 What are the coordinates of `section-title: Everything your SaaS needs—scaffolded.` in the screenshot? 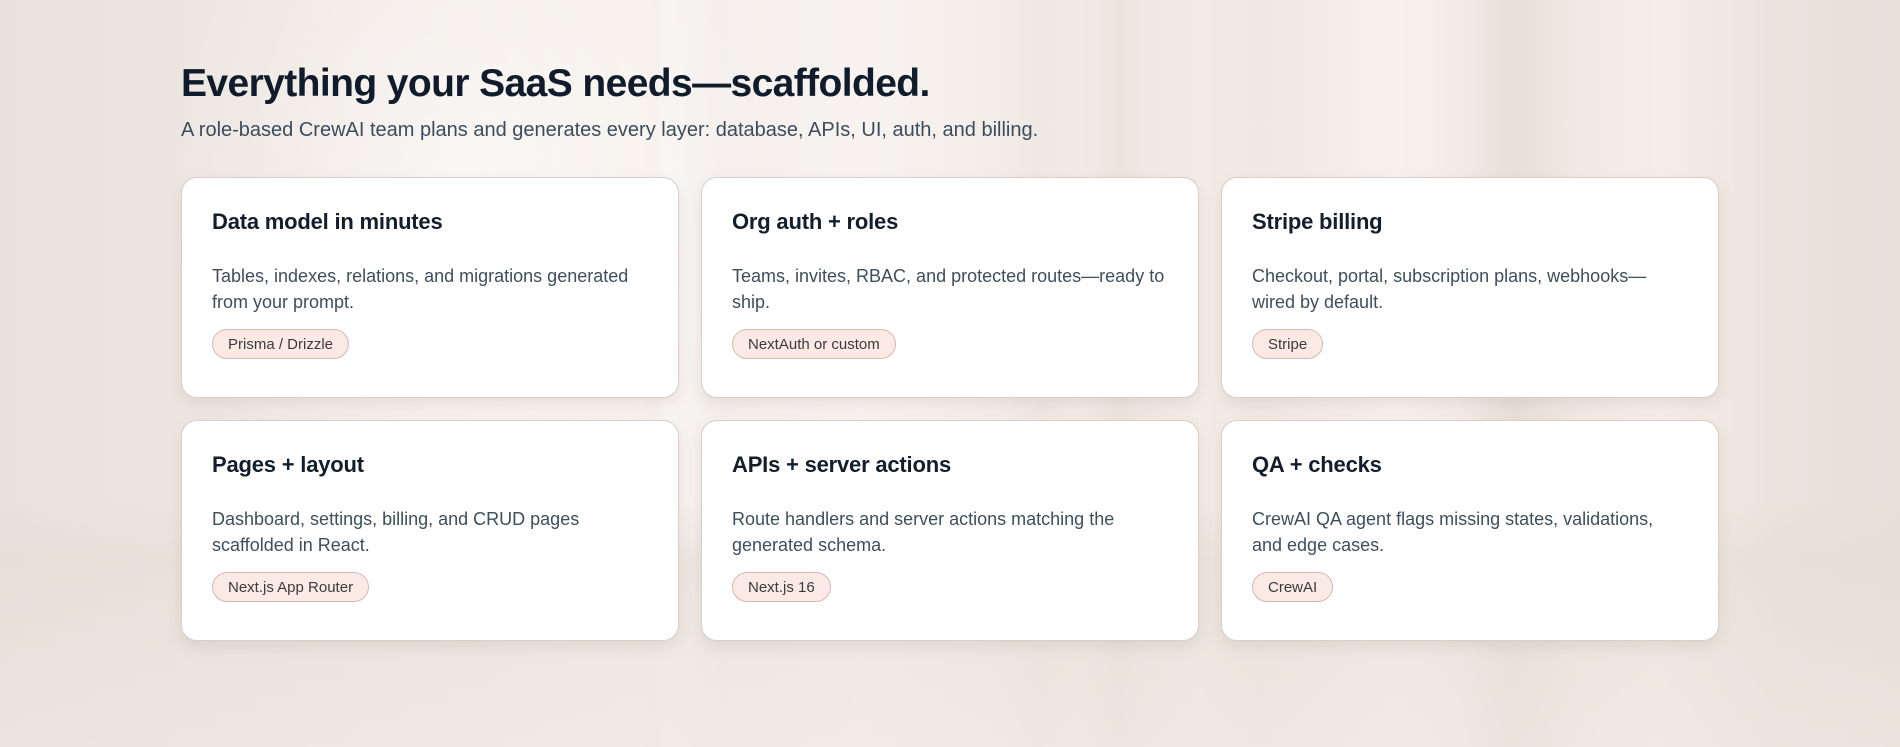 It's located at (555, 83).